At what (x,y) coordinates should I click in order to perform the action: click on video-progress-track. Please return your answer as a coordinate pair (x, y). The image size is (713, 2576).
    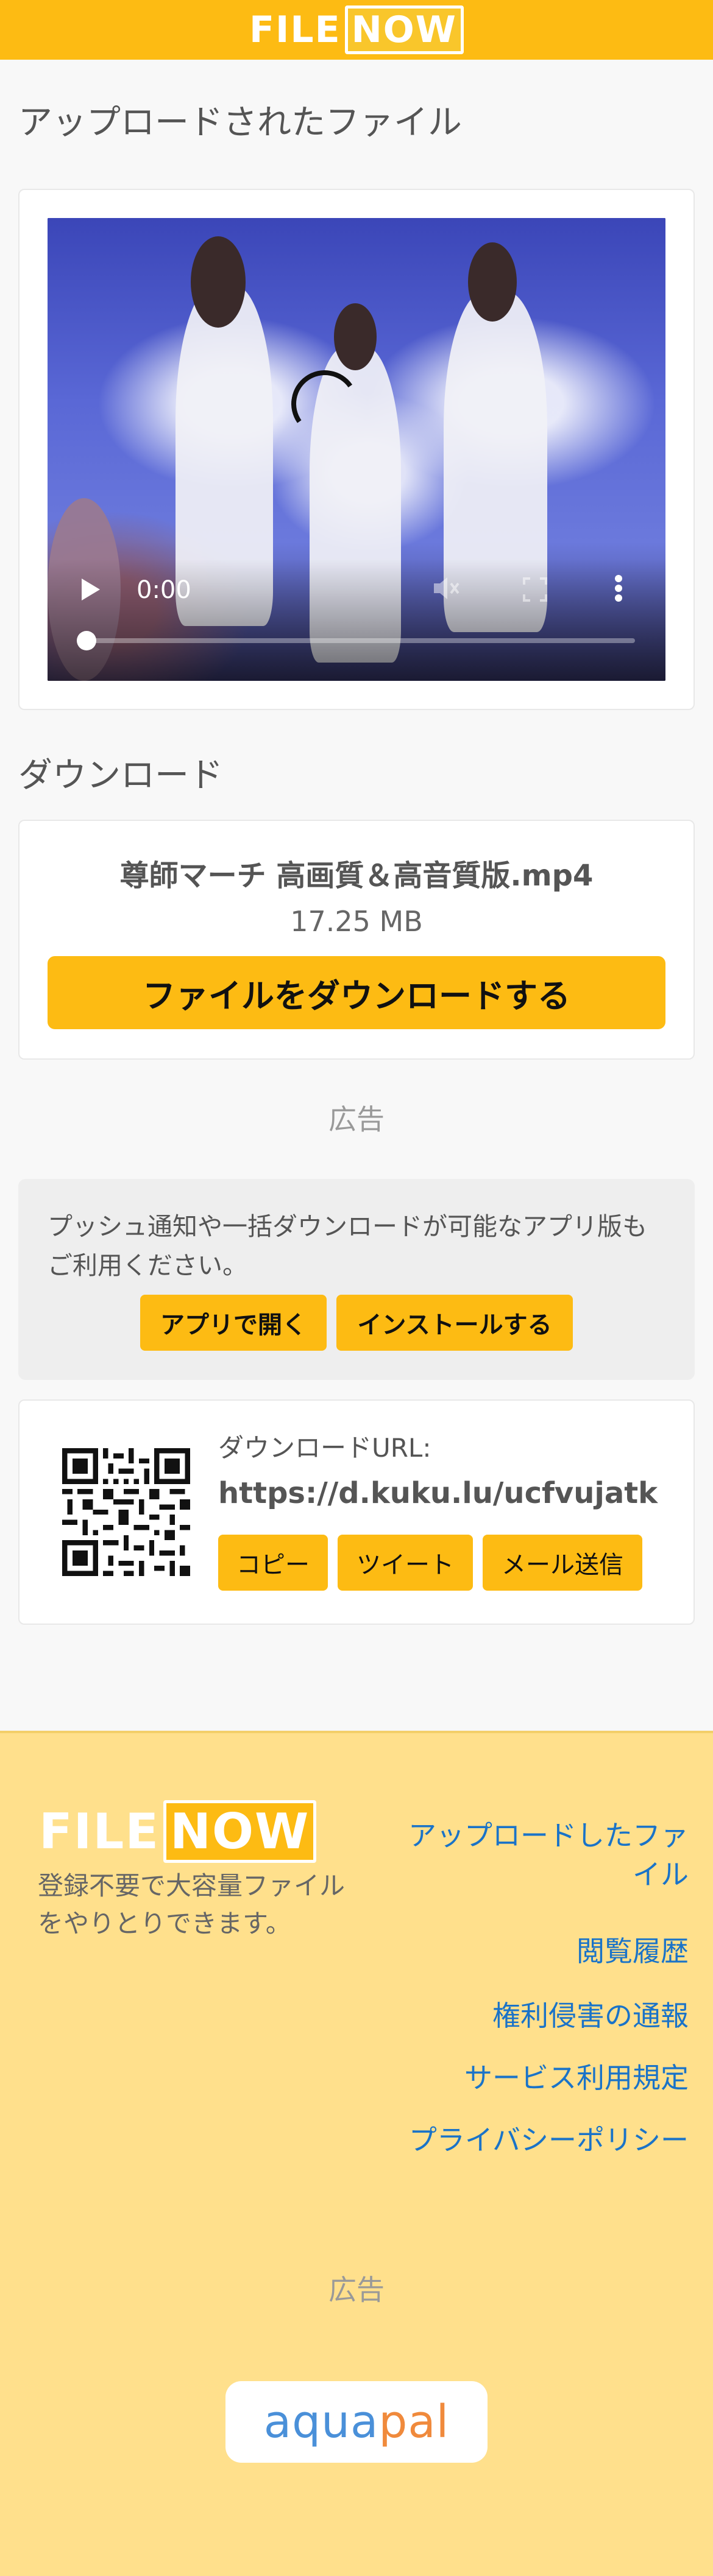
    Looking at the image, I should click on (357, 640).